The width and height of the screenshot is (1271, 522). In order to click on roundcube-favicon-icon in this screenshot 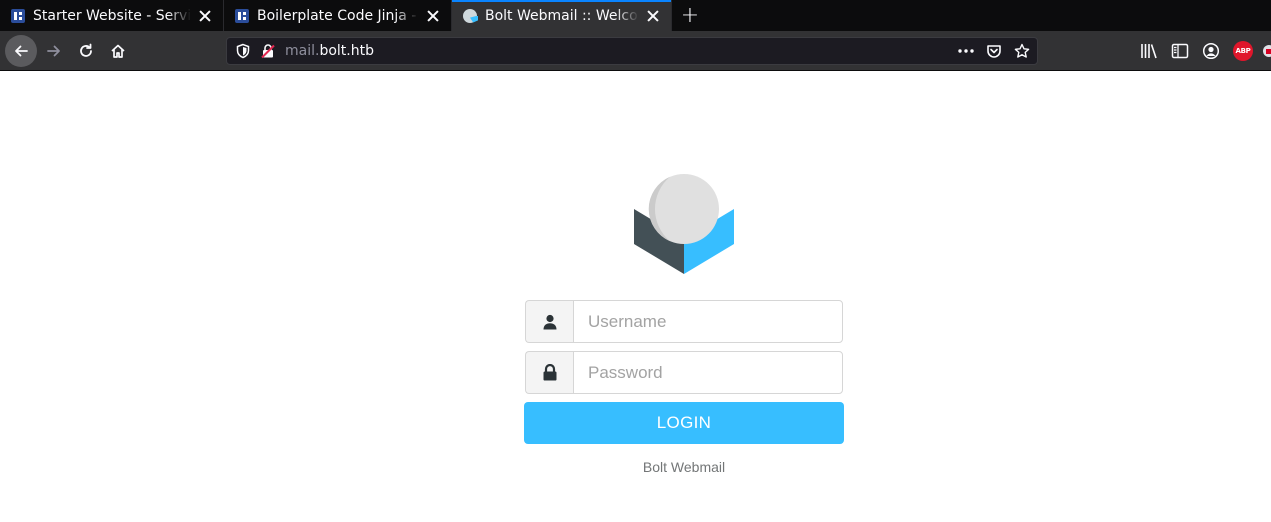, I will do `click(470, 15)`.